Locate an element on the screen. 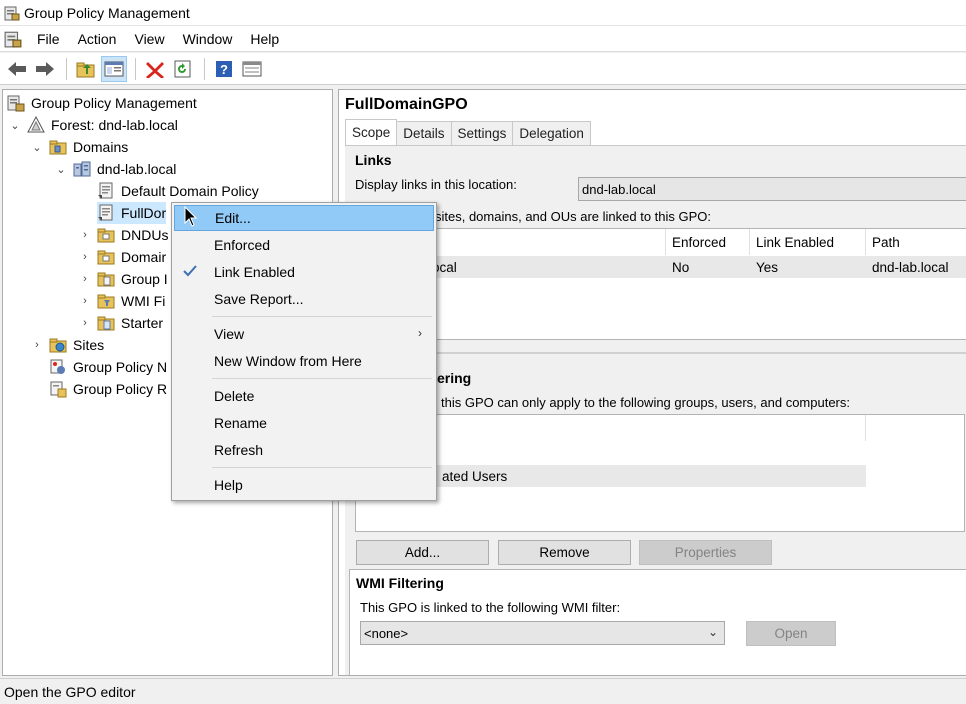  tree-label: Domains is located at coordinates (101, 147).